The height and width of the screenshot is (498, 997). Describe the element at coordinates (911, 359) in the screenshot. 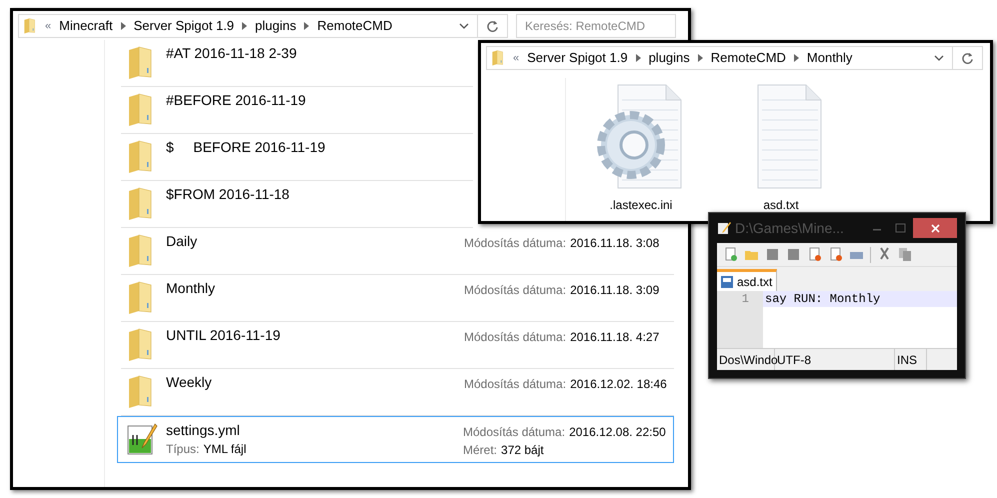

I see `status-field: INS` at that location.